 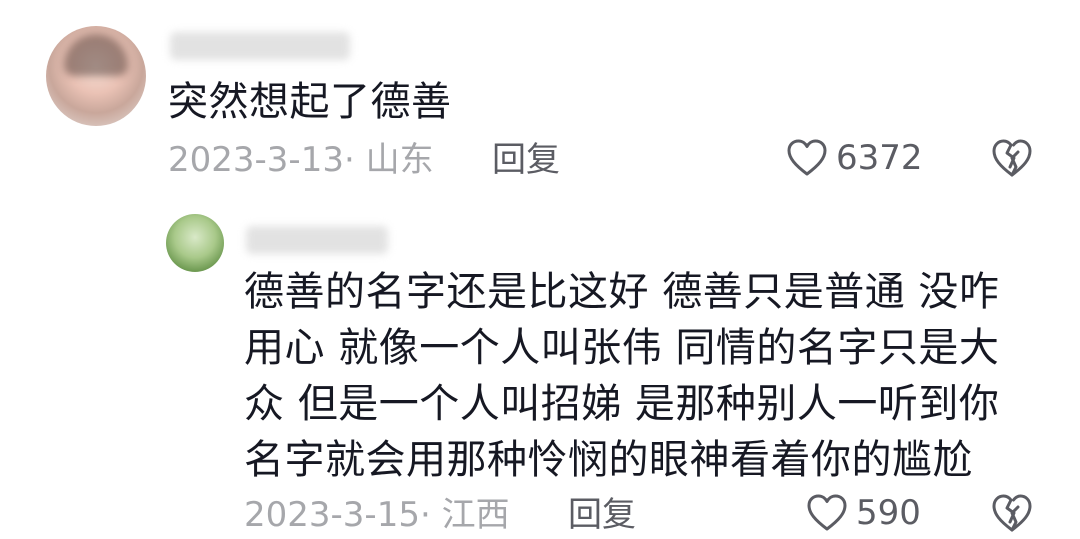 I want to click on like-count: 590, so click(x=888, y=513).